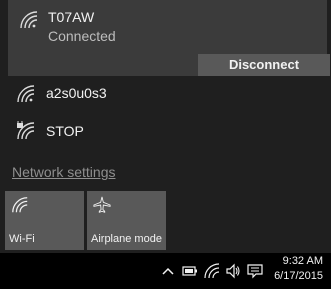 The width and height of the screenshot is (331, 289). I want to click on tile-label: Airplane mode, so click(126, 239).